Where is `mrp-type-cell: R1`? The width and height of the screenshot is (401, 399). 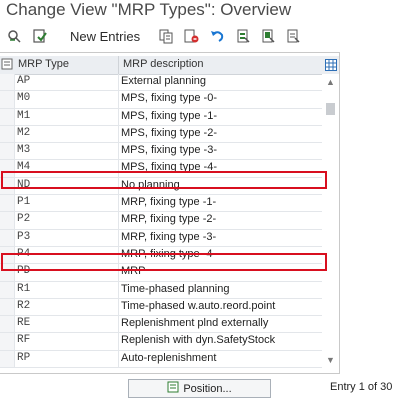 mrp-type-cell: R1 is located at coordinates (23, 289).